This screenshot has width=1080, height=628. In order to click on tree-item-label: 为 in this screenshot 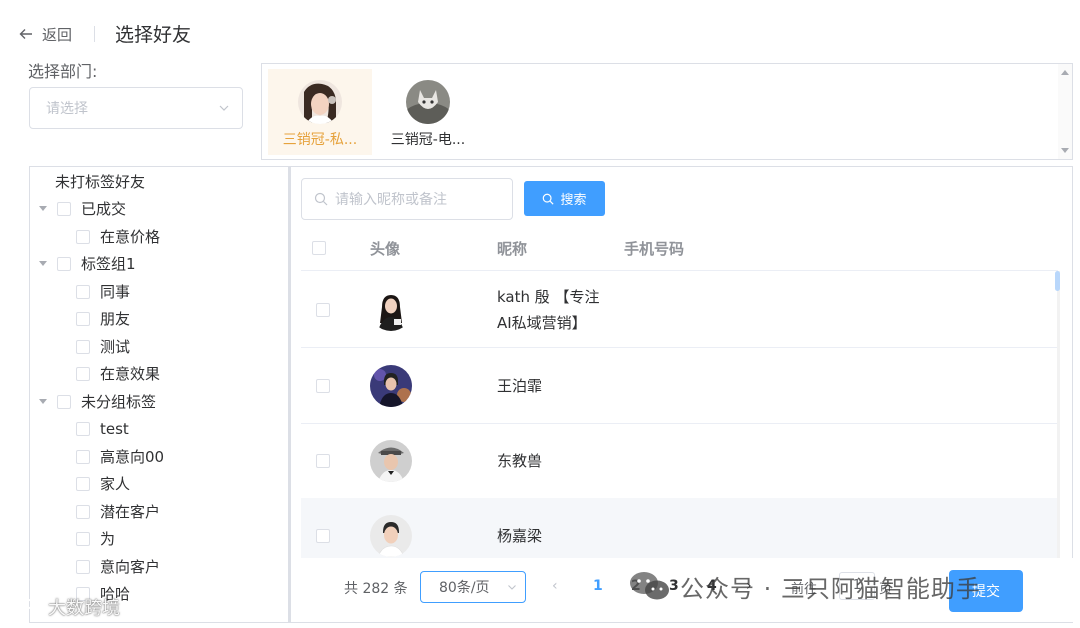, I will do `click(108, 539)`.